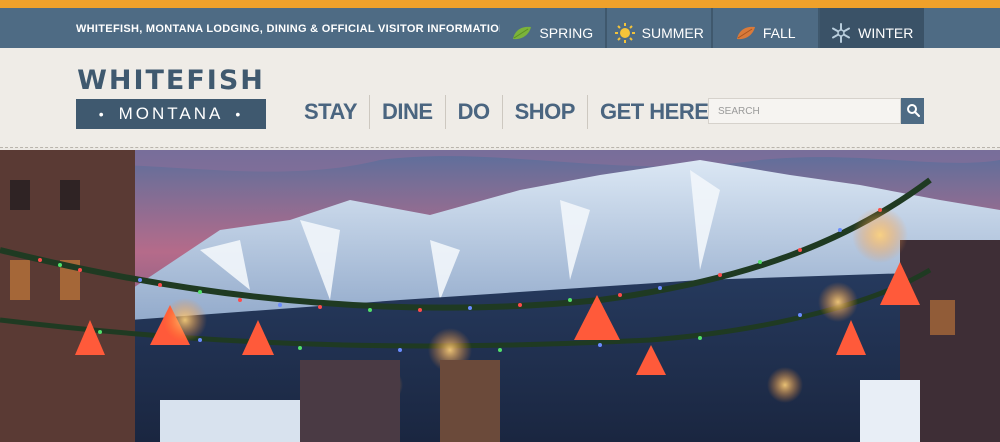 The image size is (1000, 442). What do you see at coordinates (746, 33) in the screenshot?
I see `fall-leaf-icon` at bounding box center [746, 33].